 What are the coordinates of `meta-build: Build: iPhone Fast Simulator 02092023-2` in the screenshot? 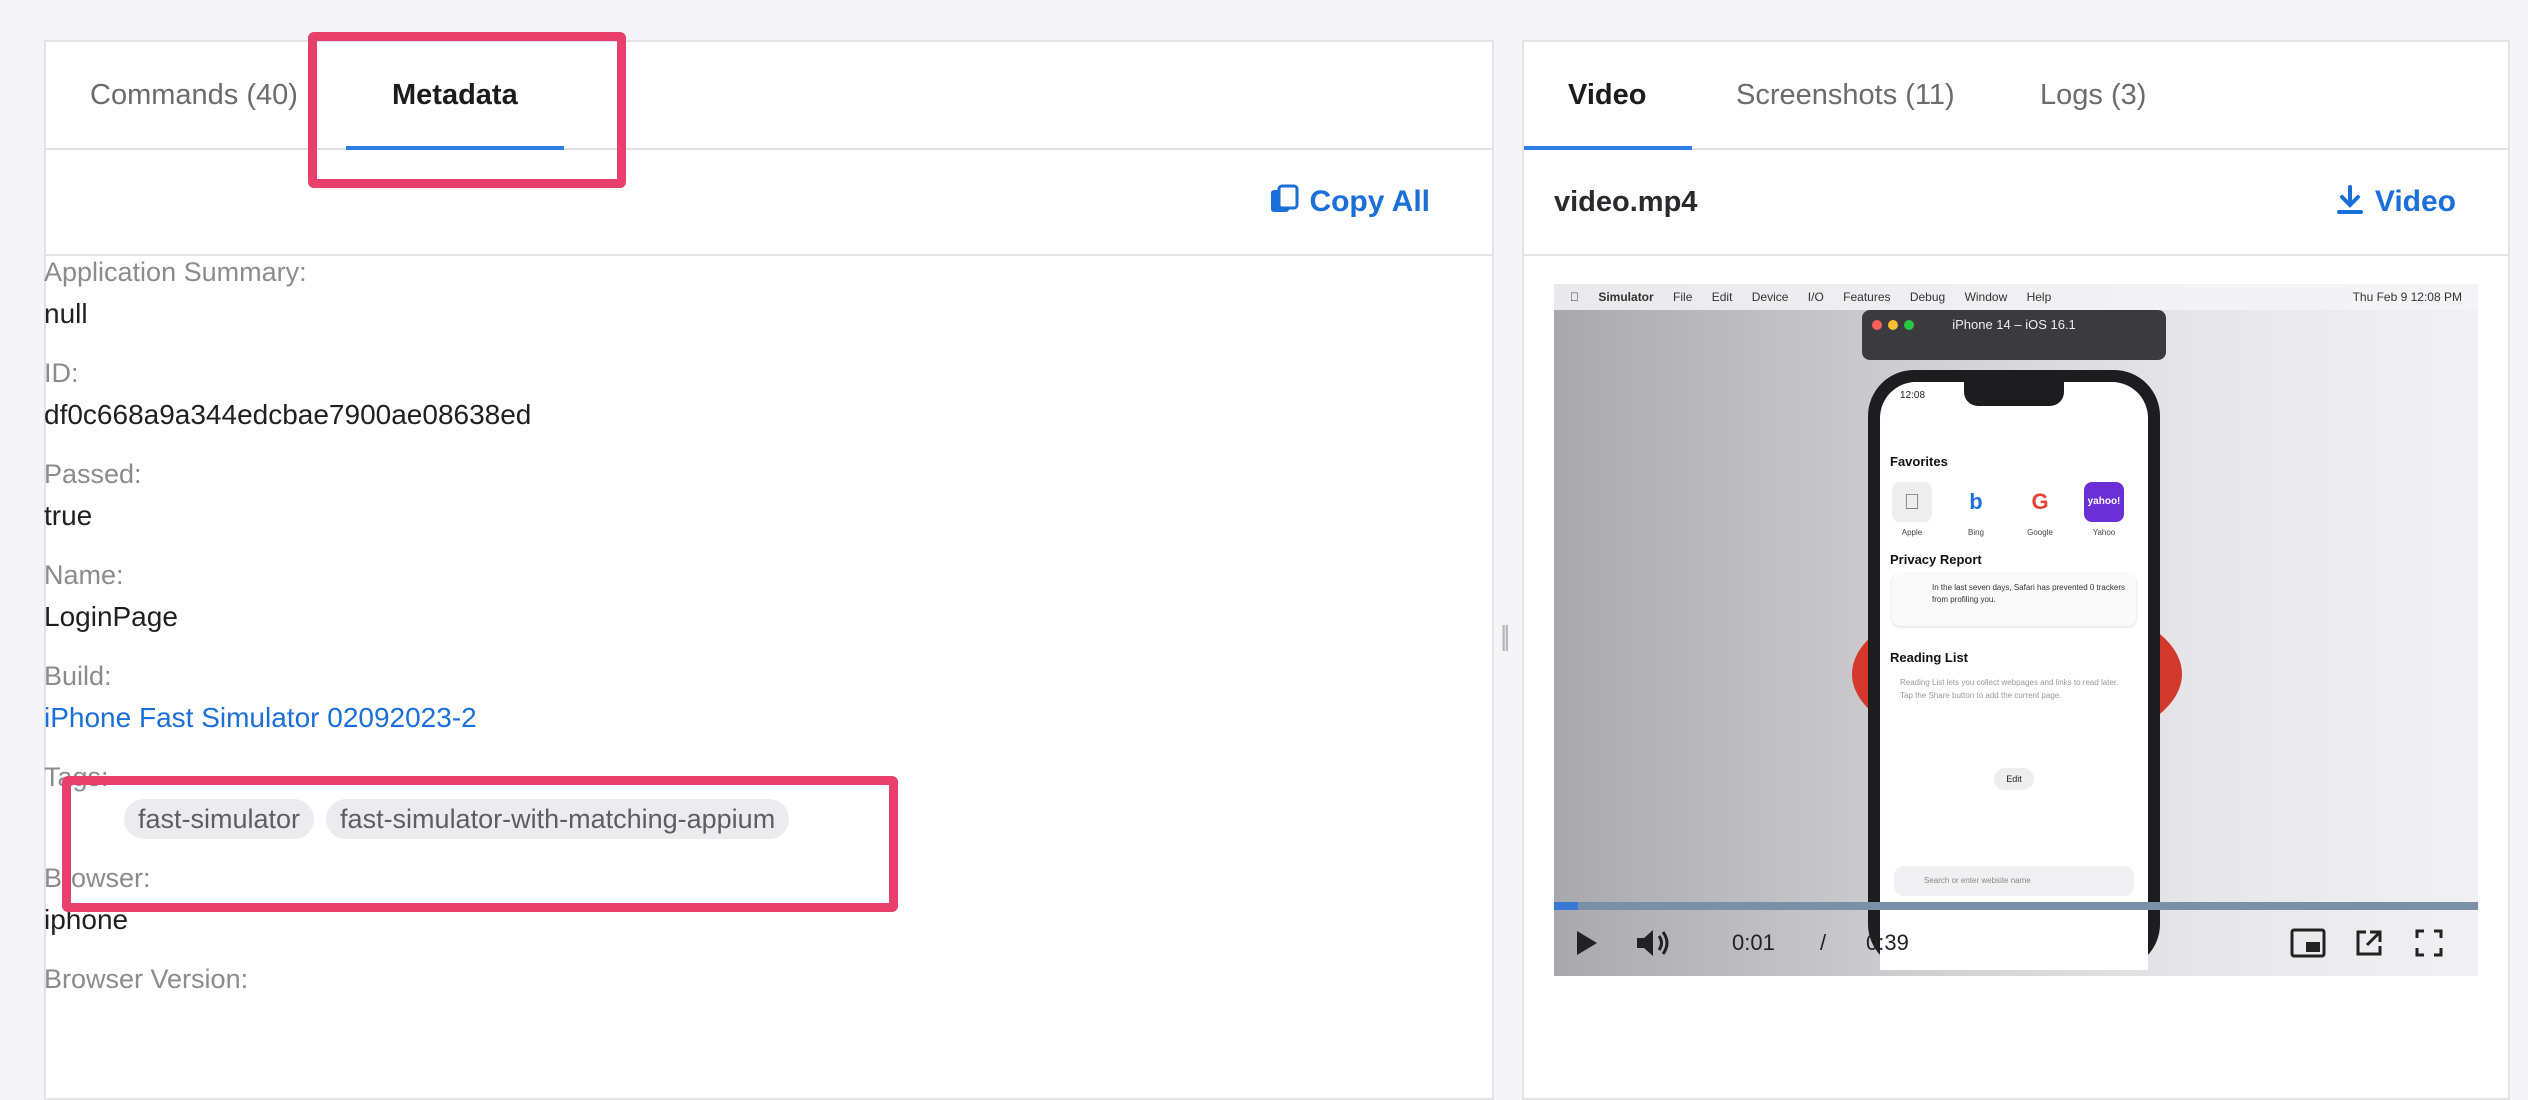 It's located at (416, 706).